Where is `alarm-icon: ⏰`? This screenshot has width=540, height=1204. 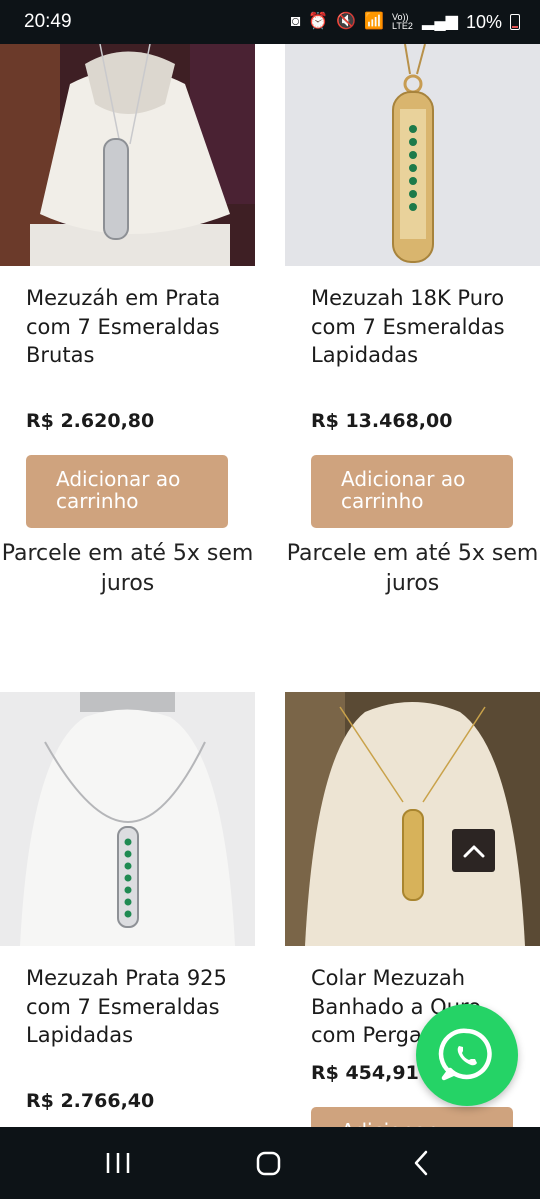
alarm-icon: ⏰ is located at coordinates (318, 21).